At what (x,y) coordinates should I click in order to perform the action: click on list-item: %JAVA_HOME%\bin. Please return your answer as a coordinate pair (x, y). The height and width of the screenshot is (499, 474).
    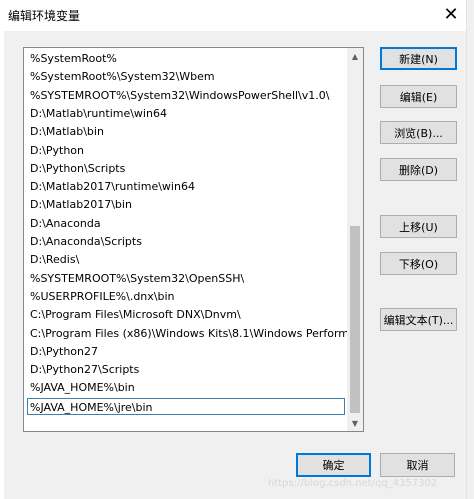
    Looking at the image, I should click on (82, 387).